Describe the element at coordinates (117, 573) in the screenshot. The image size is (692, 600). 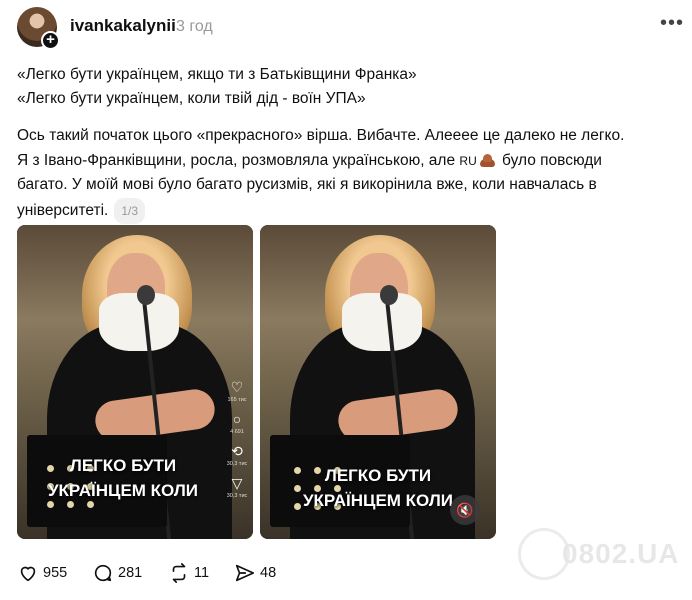
I see `reply-button: 281` at that location.